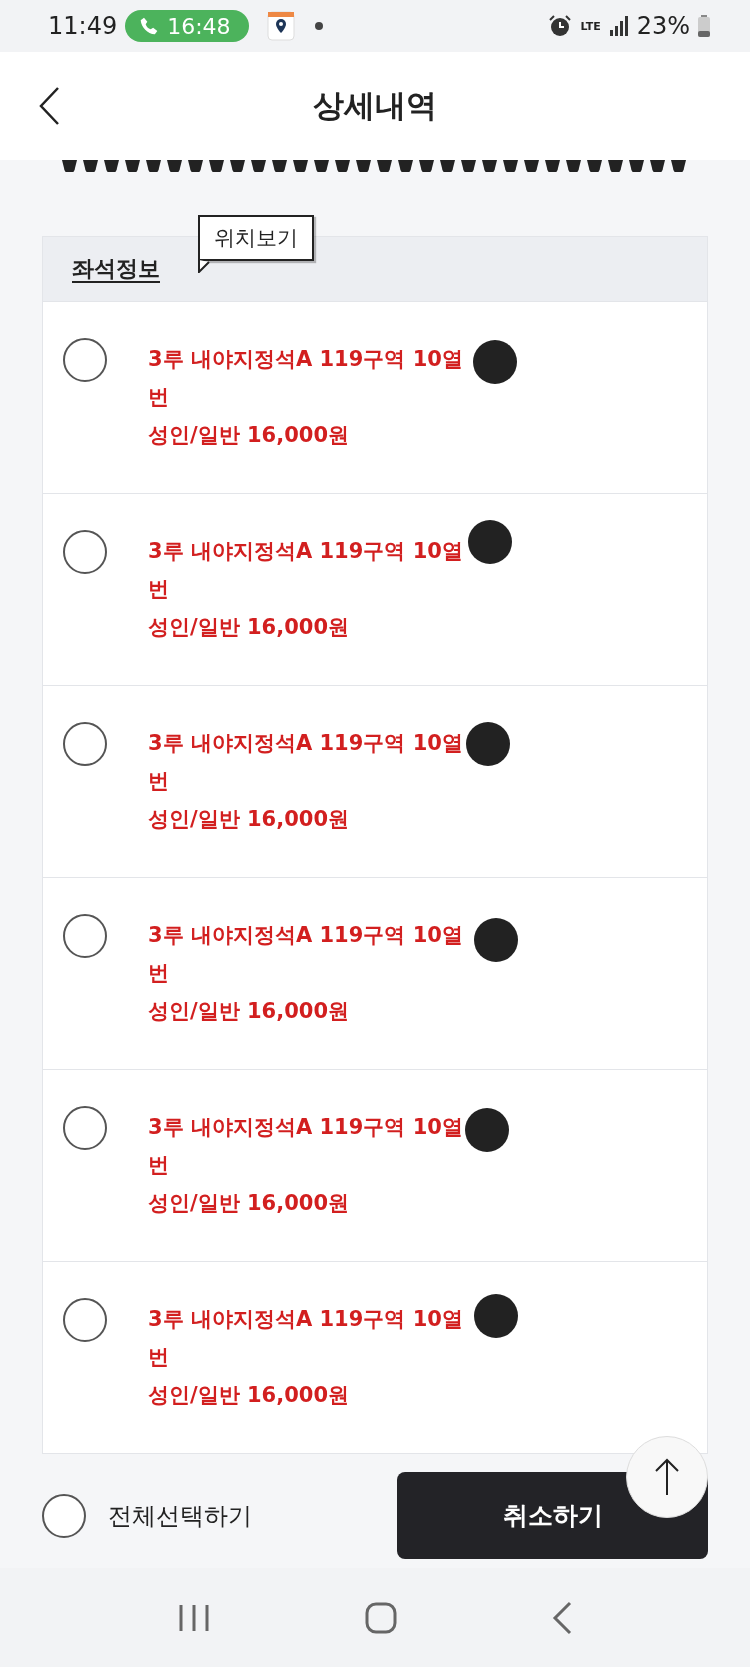  What do you see at coordinates (618, 26) in the screenshot?
I see `signal-icon` at bounding box center [618, 26].